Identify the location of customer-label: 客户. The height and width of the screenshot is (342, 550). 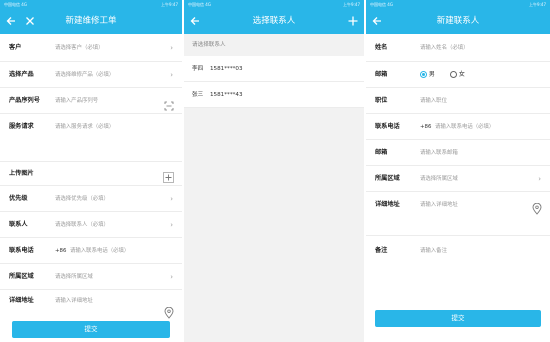
(15, 47).